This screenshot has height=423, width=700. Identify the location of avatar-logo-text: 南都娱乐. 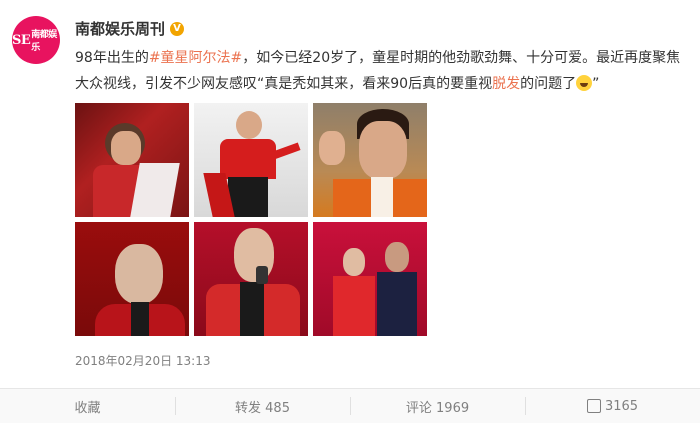
(44, 41).